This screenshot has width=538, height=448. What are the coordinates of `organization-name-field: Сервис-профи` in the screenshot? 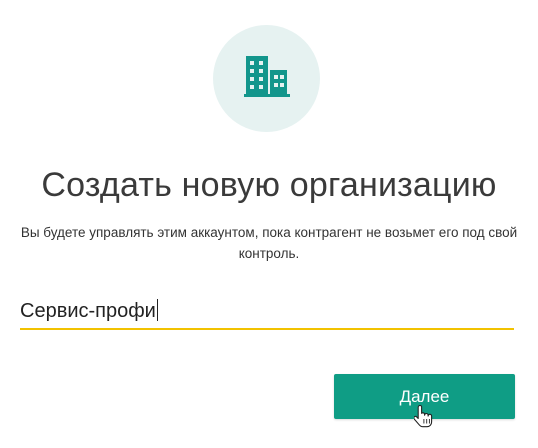 It's located at (267, 313).